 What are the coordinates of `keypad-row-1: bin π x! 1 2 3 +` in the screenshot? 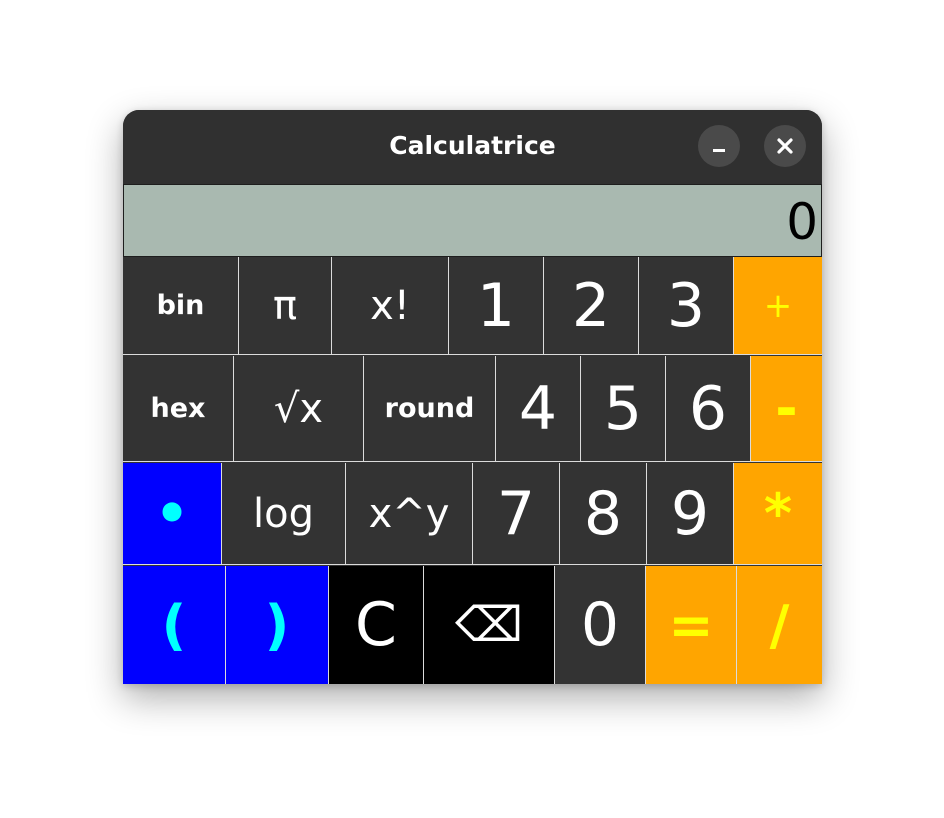 It's located at (472, 306).